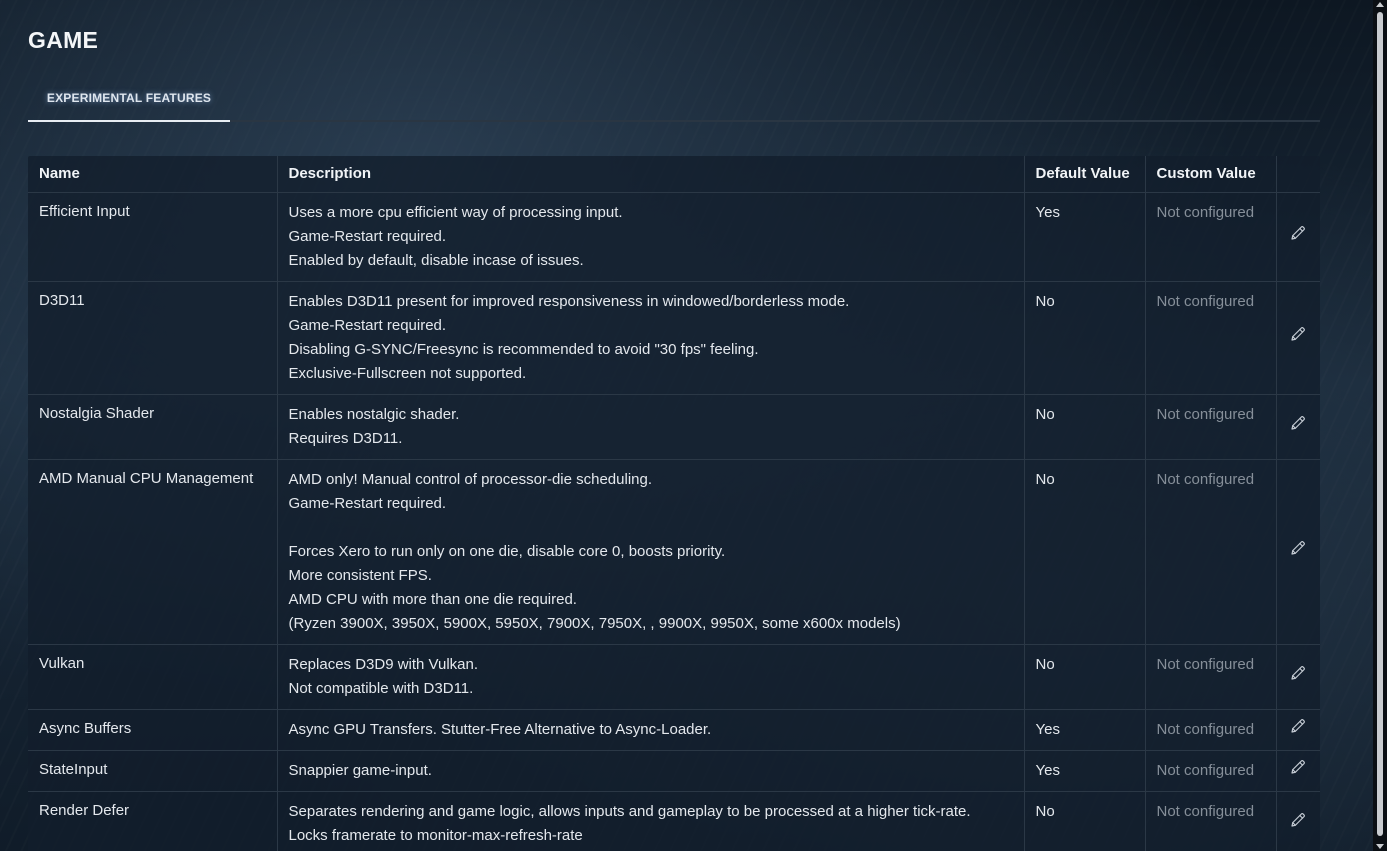 The width and height of the screenshot is (1387, 851). Describe the element at coordinates (345, 438) in the screenshot. I see `description-line: Requires D3D11.` at that location.